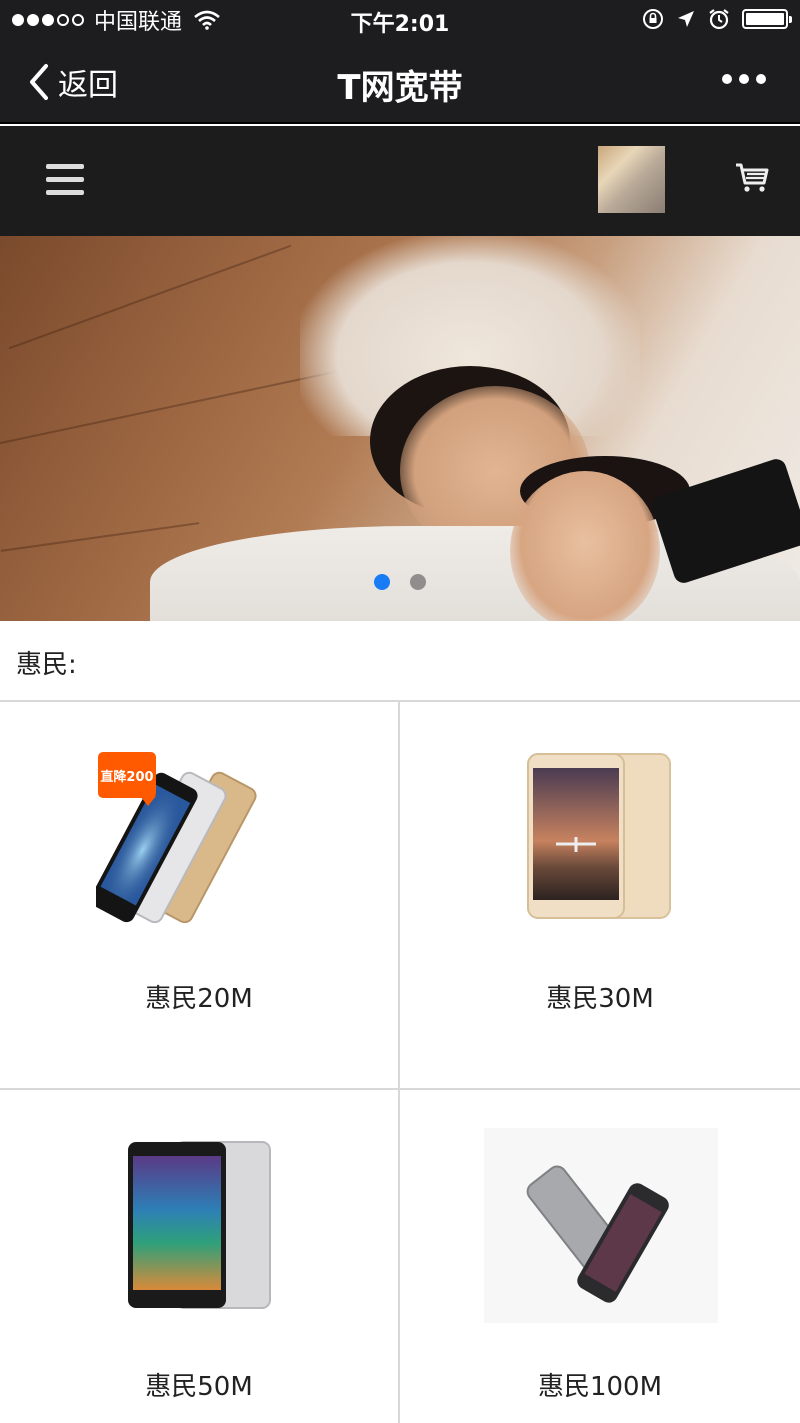  What do you see at coordinates (199, 999) in the screenshot?
I see `product-name: 惠民20M` at bounding box center [199, 999].